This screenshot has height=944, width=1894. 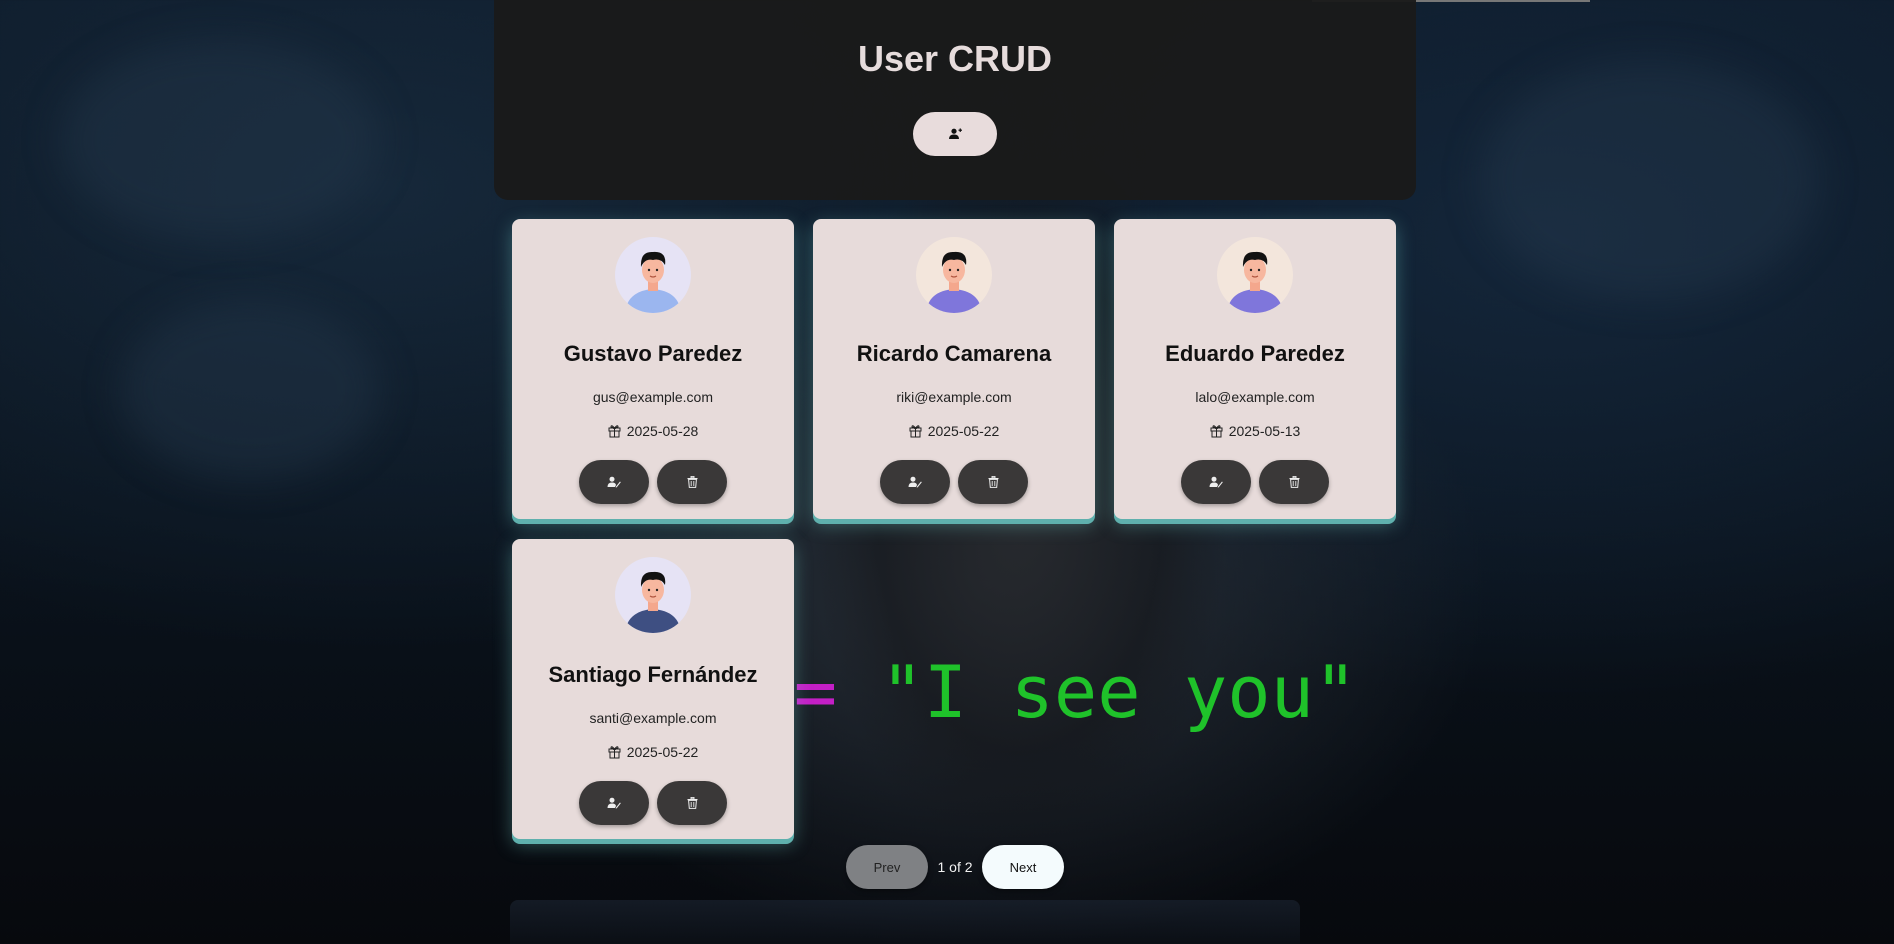 I want to click on user-name: Eduardo Paredez, so click(x=1255, y=353).